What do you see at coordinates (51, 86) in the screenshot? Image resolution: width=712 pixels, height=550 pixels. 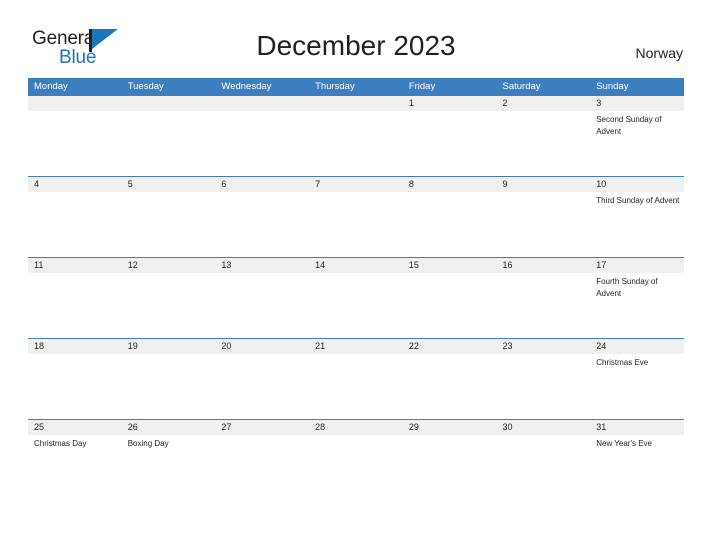 I see `weekday-header-monday: Monday` at bounding box center [51, 86].